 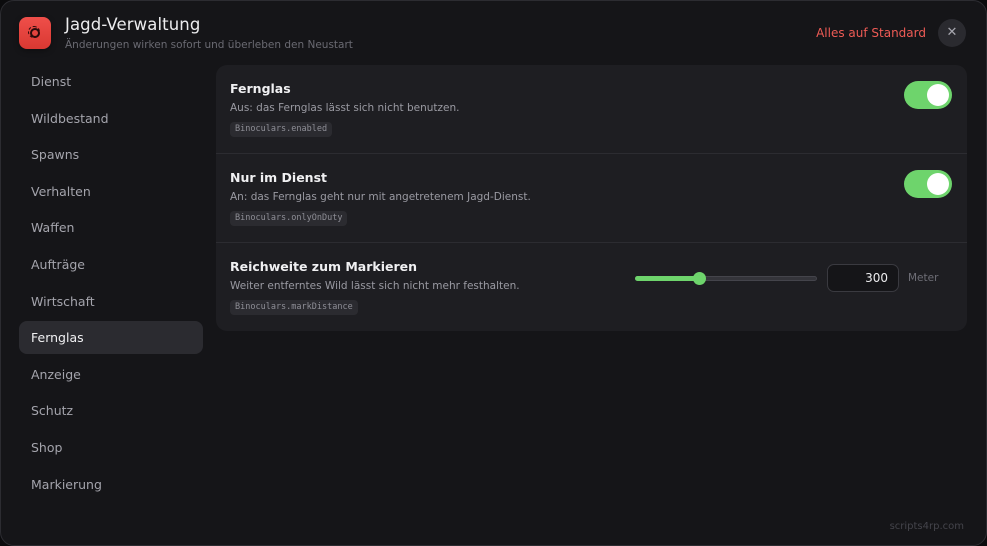 I want to click on close-icon: ✕, so click(x=952, y=32).